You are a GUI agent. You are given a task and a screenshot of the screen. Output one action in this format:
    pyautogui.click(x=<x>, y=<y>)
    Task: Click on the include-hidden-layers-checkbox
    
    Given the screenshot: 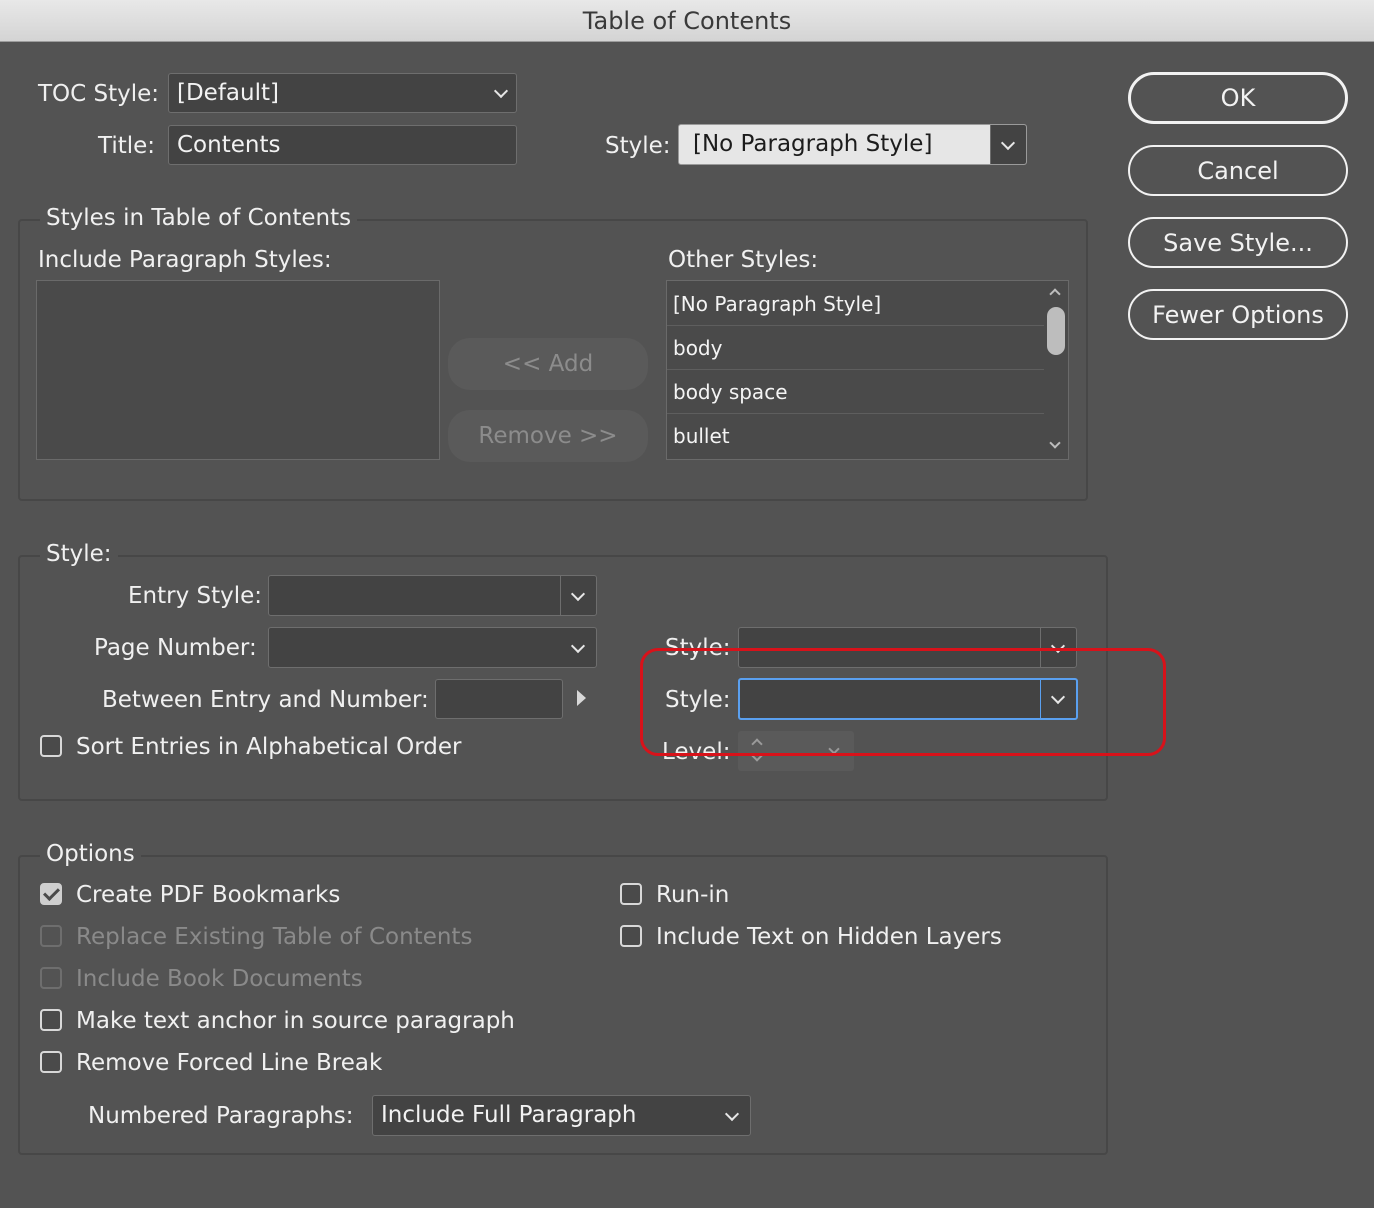 What is the action you would take?
    pyautogui.click(x=631, y=936)
    